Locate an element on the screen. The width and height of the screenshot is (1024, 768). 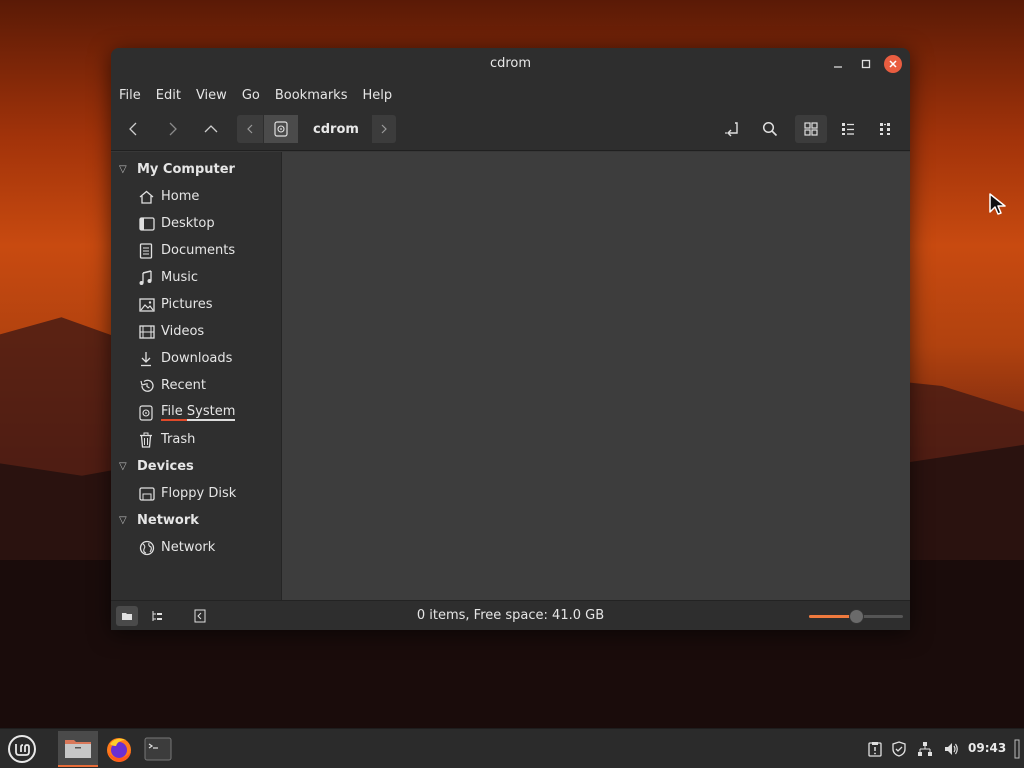
compact-view-button is located at coordinates (886, 129).